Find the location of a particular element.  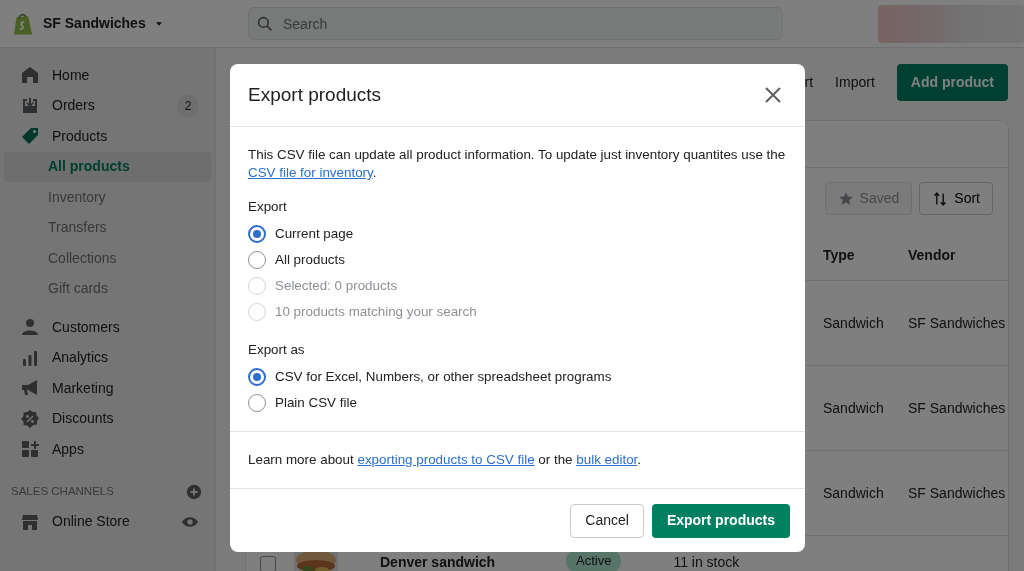

radio-option: CSV for Excel, Numbers, or other spreadsheet programs is located at coordinates (517, 377).